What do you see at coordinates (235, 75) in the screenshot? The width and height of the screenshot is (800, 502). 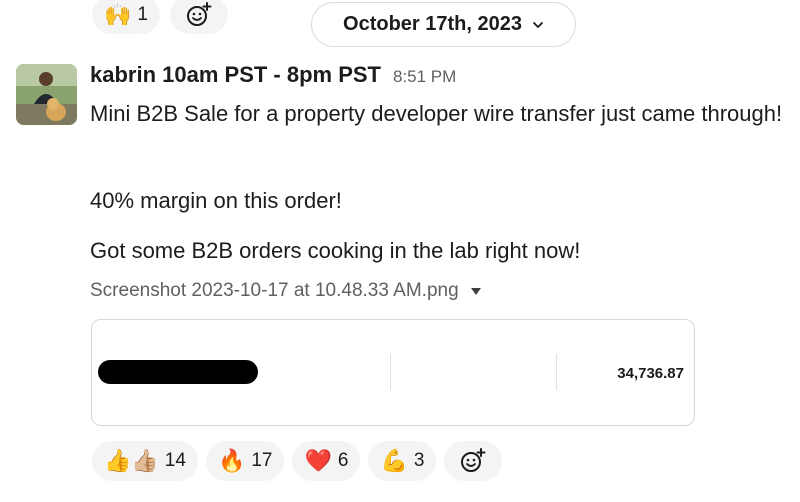 I see `sender-name: kabrin 10am PST - 8pm PST` at bounding box center [235, 75].